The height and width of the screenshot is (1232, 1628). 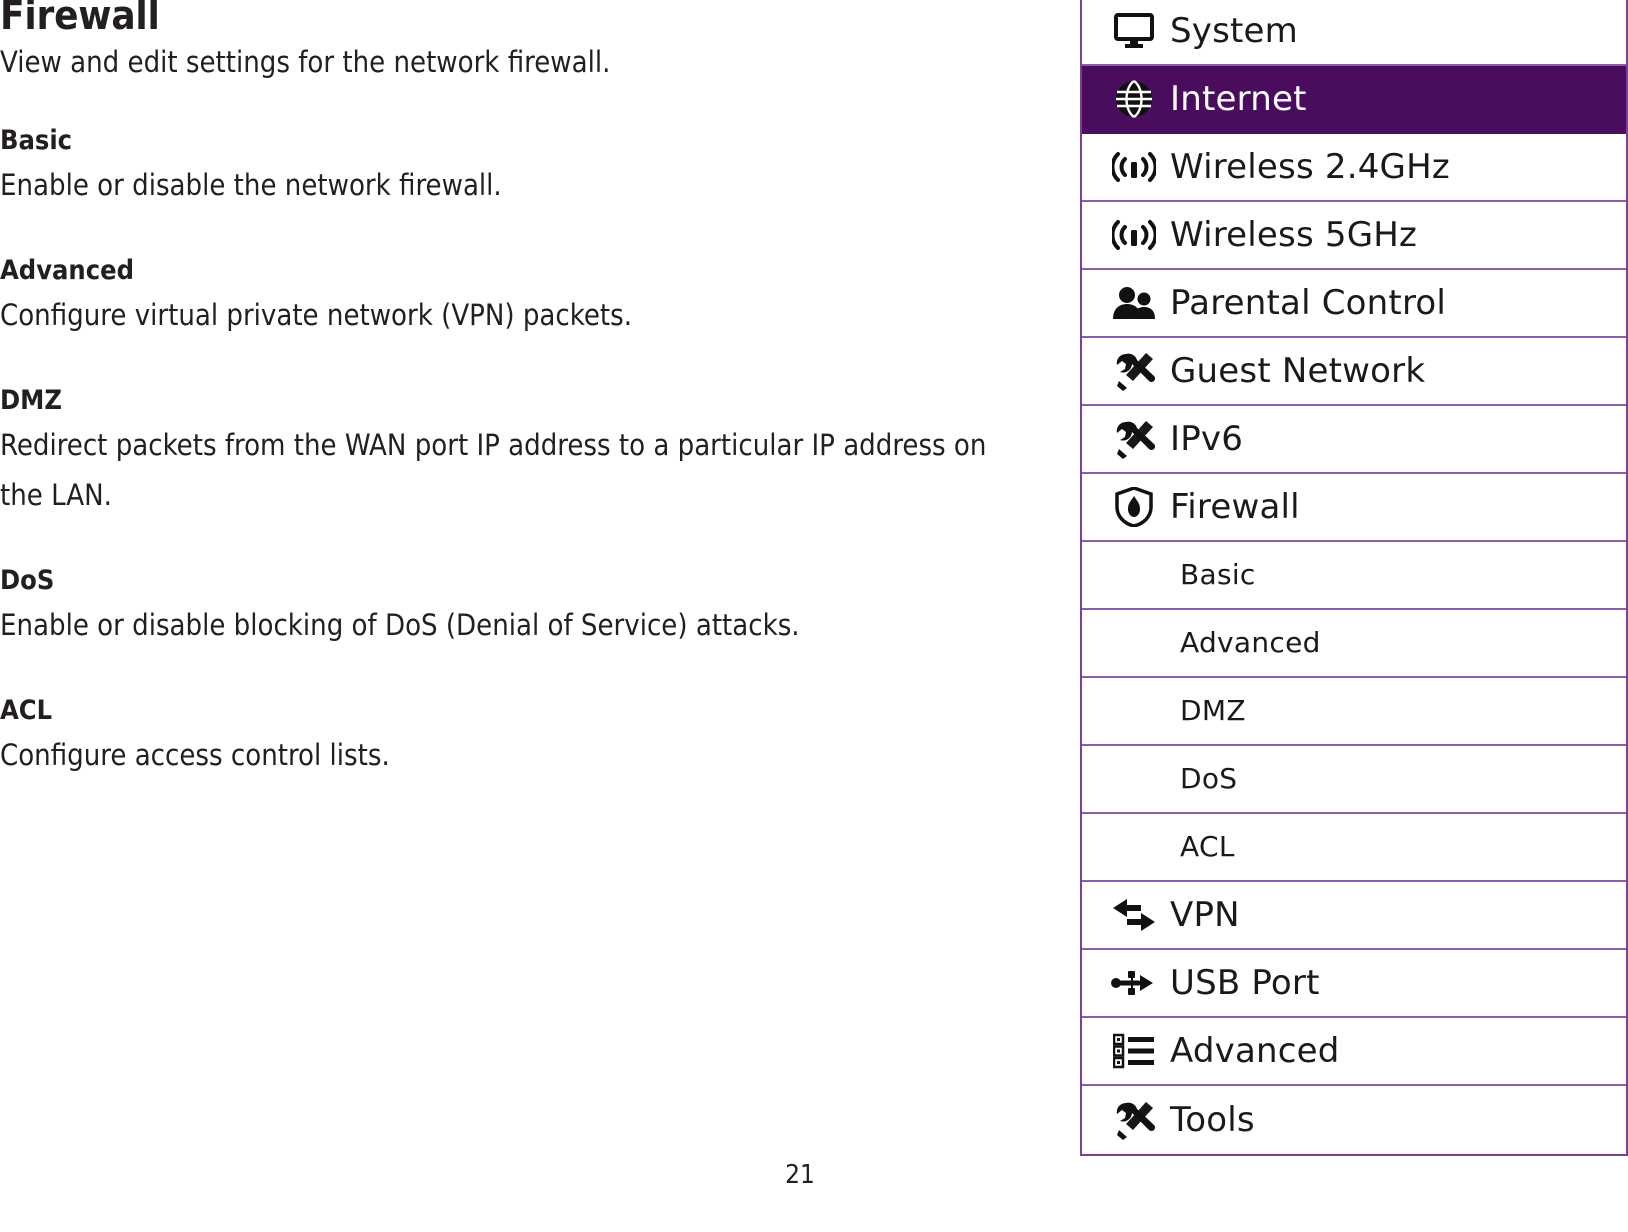 What do you see at coordinates (1218, 574) in the screenshot?
I see `sidebar-item-label: Basic` at bounding box center [1218, 574].